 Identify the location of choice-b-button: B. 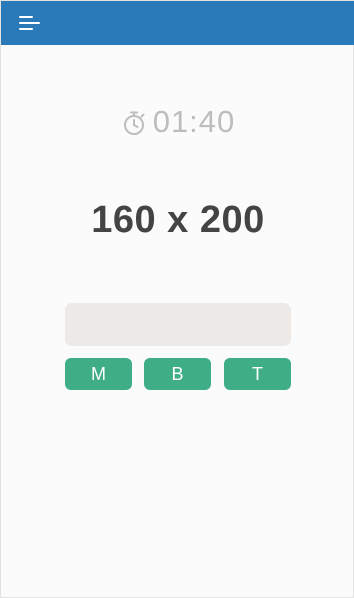
(177, 374).